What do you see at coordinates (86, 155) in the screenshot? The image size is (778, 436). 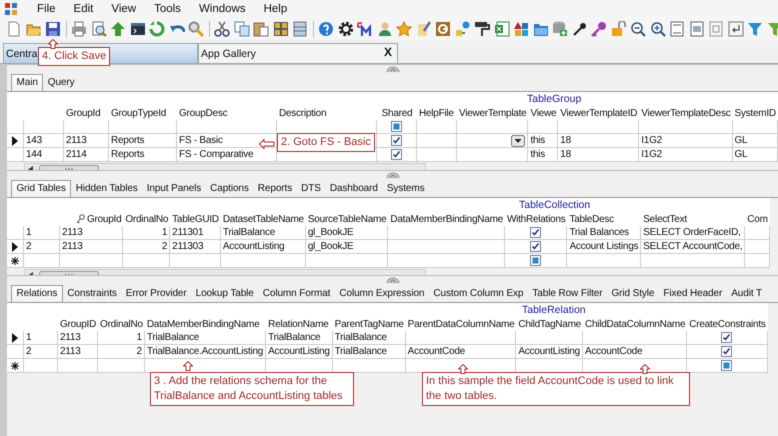 I see `table-cell: 2114` at bounding box center [86, 155].